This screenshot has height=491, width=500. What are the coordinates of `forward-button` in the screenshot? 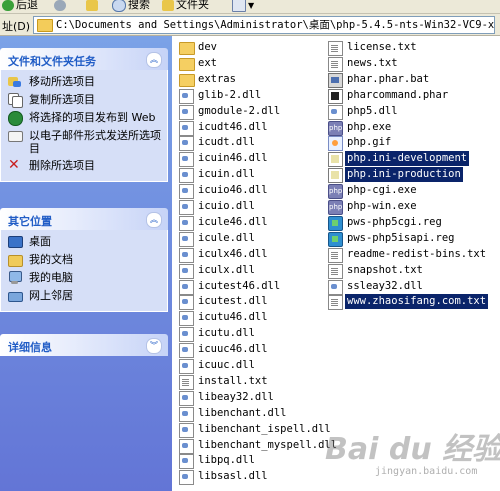 It's located at (61, 6).